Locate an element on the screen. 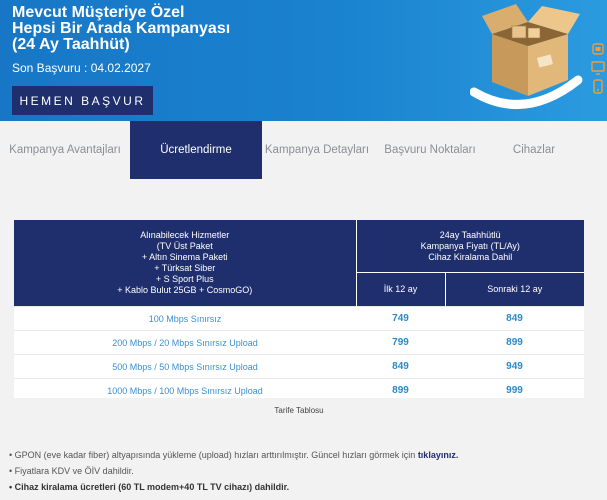 This screenshot has width=607, height=500. tab-devices: Cihazlar is located at coordinates (534, 150).